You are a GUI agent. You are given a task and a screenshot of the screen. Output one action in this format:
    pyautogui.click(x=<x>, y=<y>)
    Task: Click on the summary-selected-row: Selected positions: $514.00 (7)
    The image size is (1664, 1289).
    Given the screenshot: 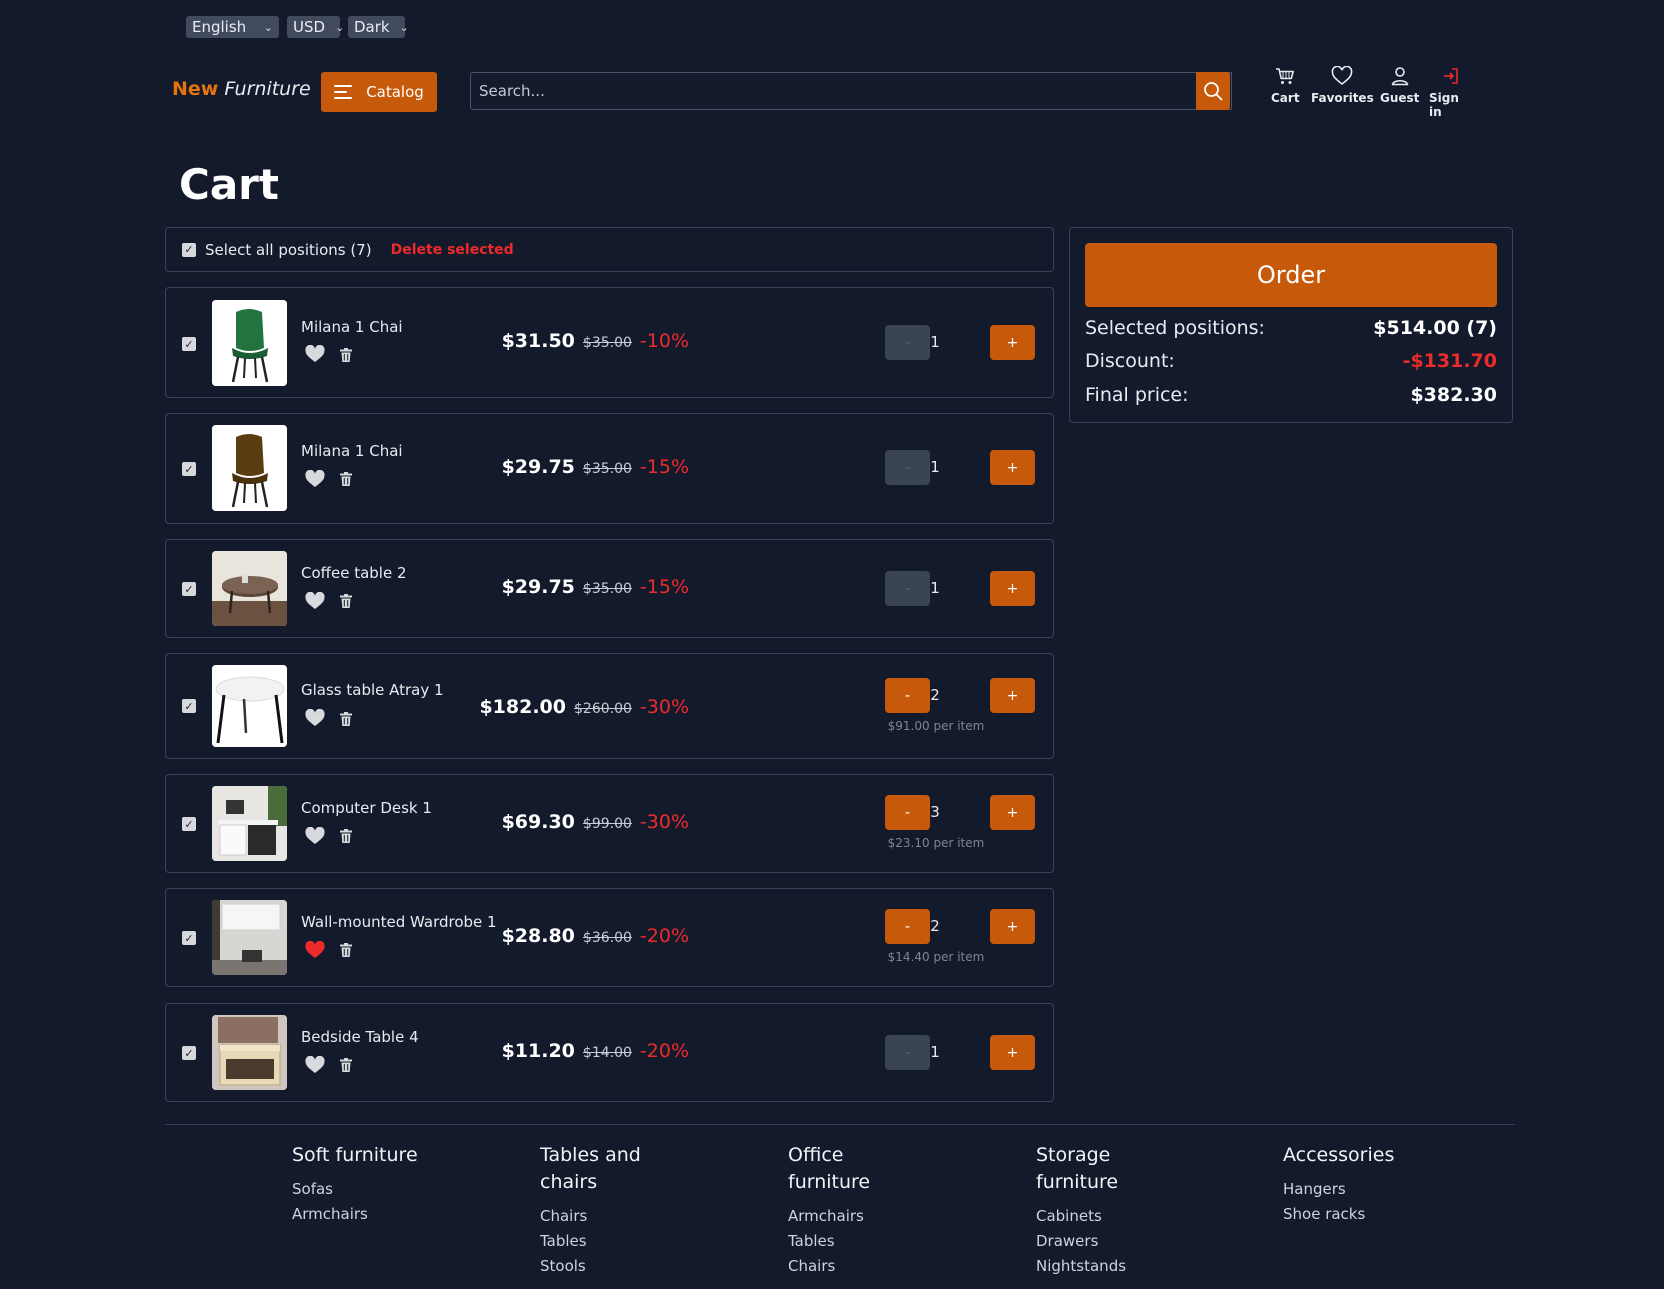 What is the action you would take?
    pyautogui.click(x=1291, y=328)
    